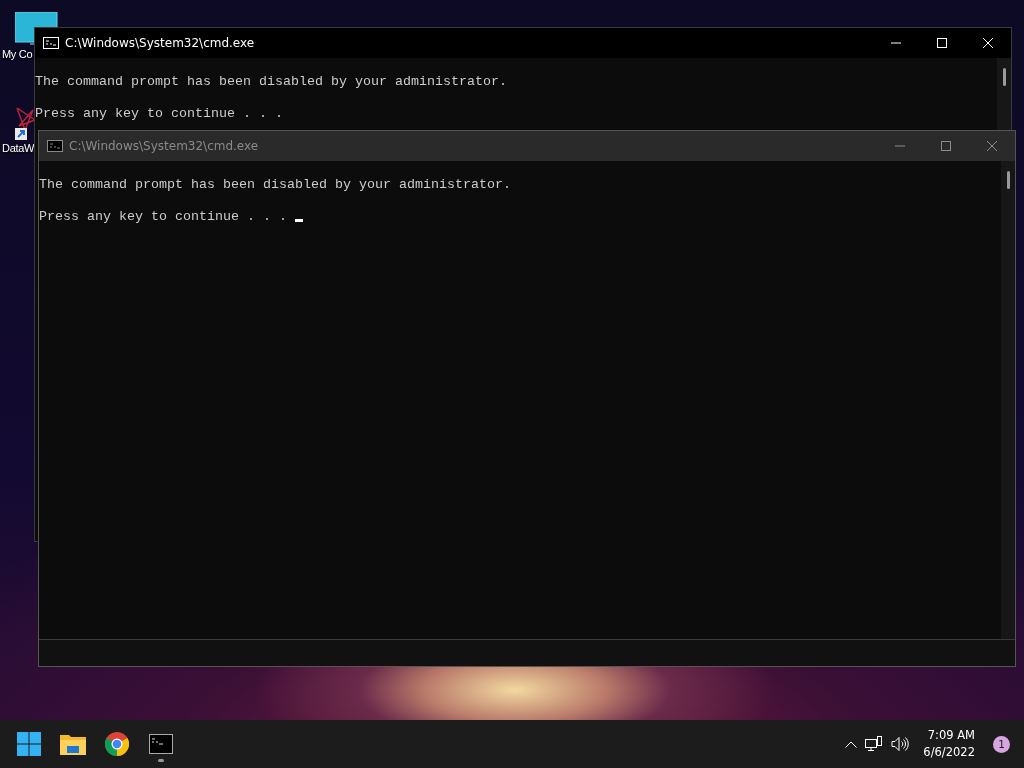 Image resolution: width=1024 pixels, height=768 pixels. Describe the element at coordinates (161, 744) in the screenshot. I see `console-icon` at that location.